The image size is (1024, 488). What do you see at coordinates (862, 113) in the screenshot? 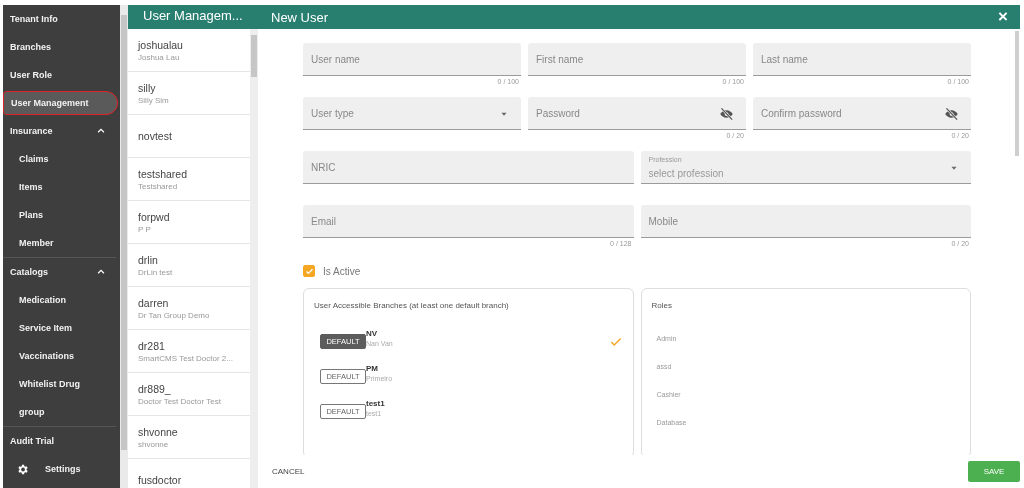
I see `input-field: Confirm password` at bounding box center [862, 113].